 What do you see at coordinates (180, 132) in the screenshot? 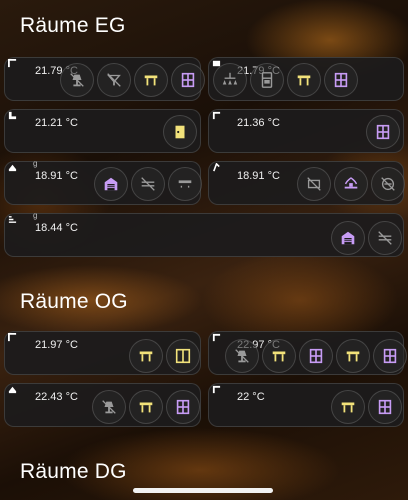
I see `door-icon` at bounding box center [180, 132].